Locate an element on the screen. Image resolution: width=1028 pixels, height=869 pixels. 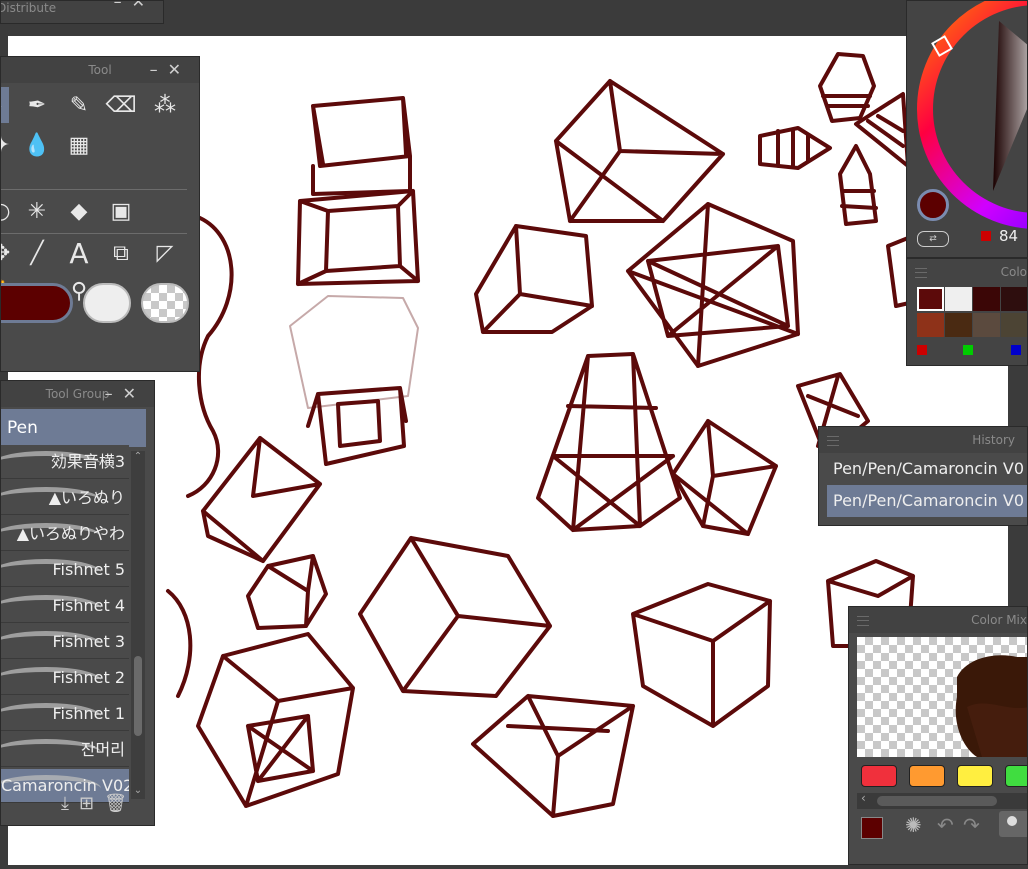
transparent-color-chip is located at coordinates (165, 303).